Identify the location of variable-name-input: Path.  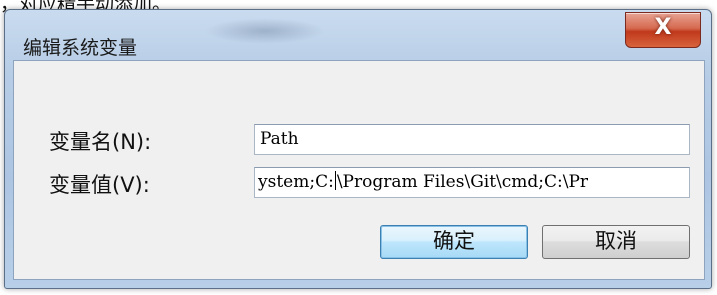
(472, 139).